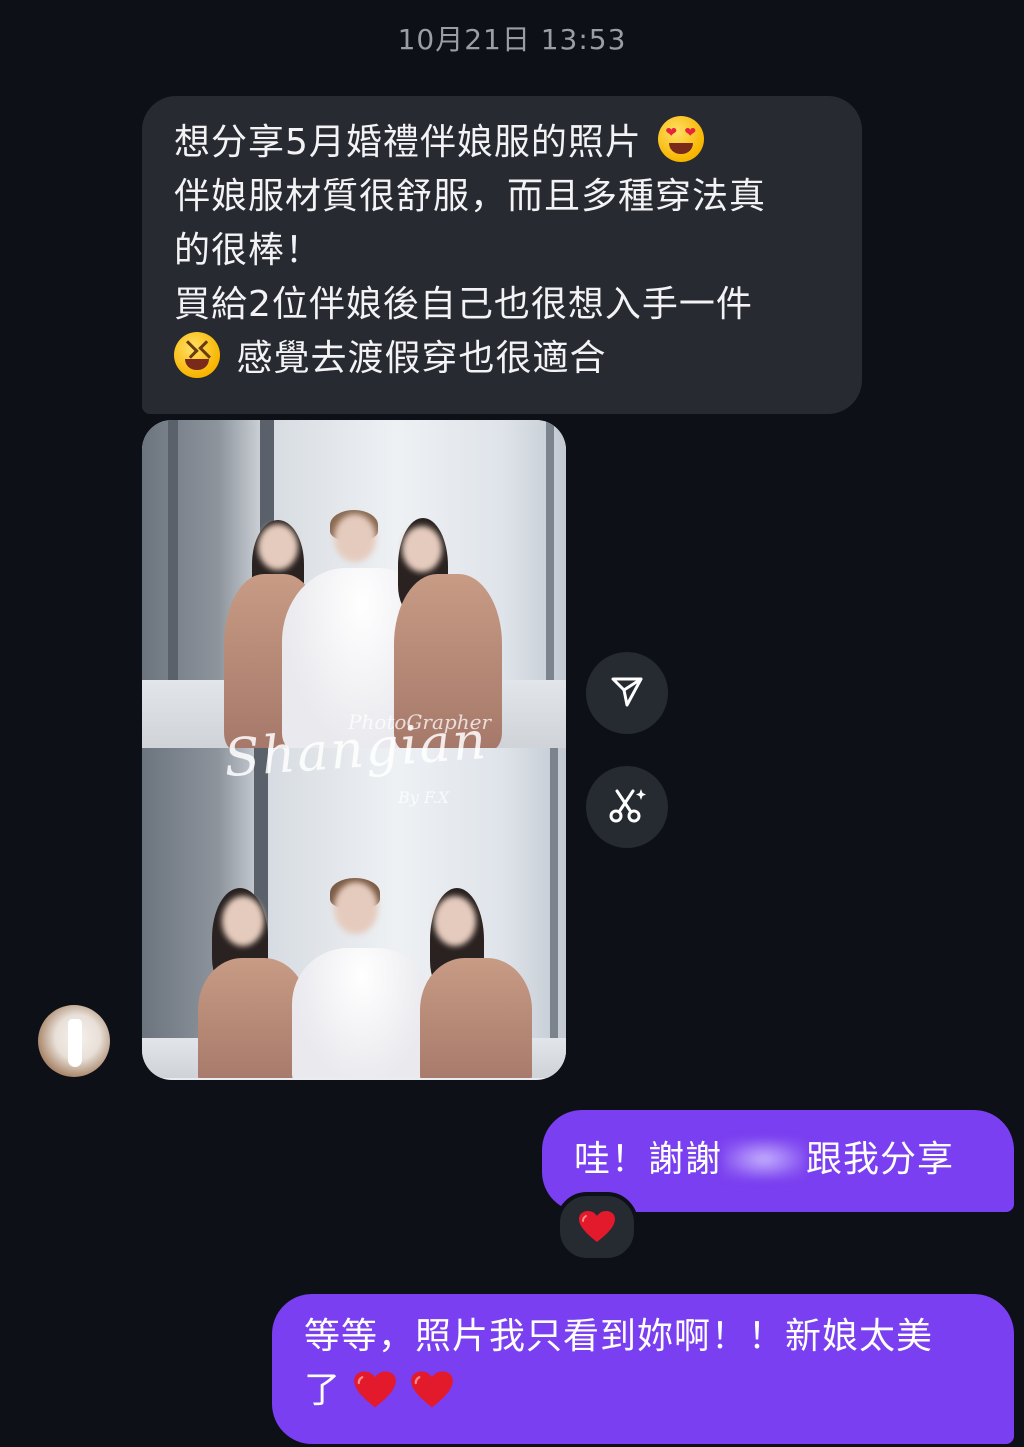 The height and width of the screenshot is (1447, 1024). I want to click on message-text: 跟我分享, so click(880, 1159).